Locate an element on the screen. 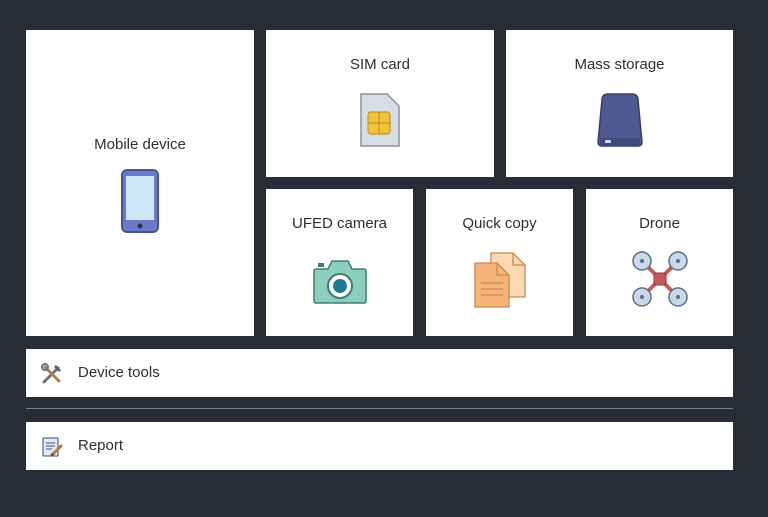 The height and width of the screenshot is (517, 768). drone-icon is located at coordinates (659, 279).